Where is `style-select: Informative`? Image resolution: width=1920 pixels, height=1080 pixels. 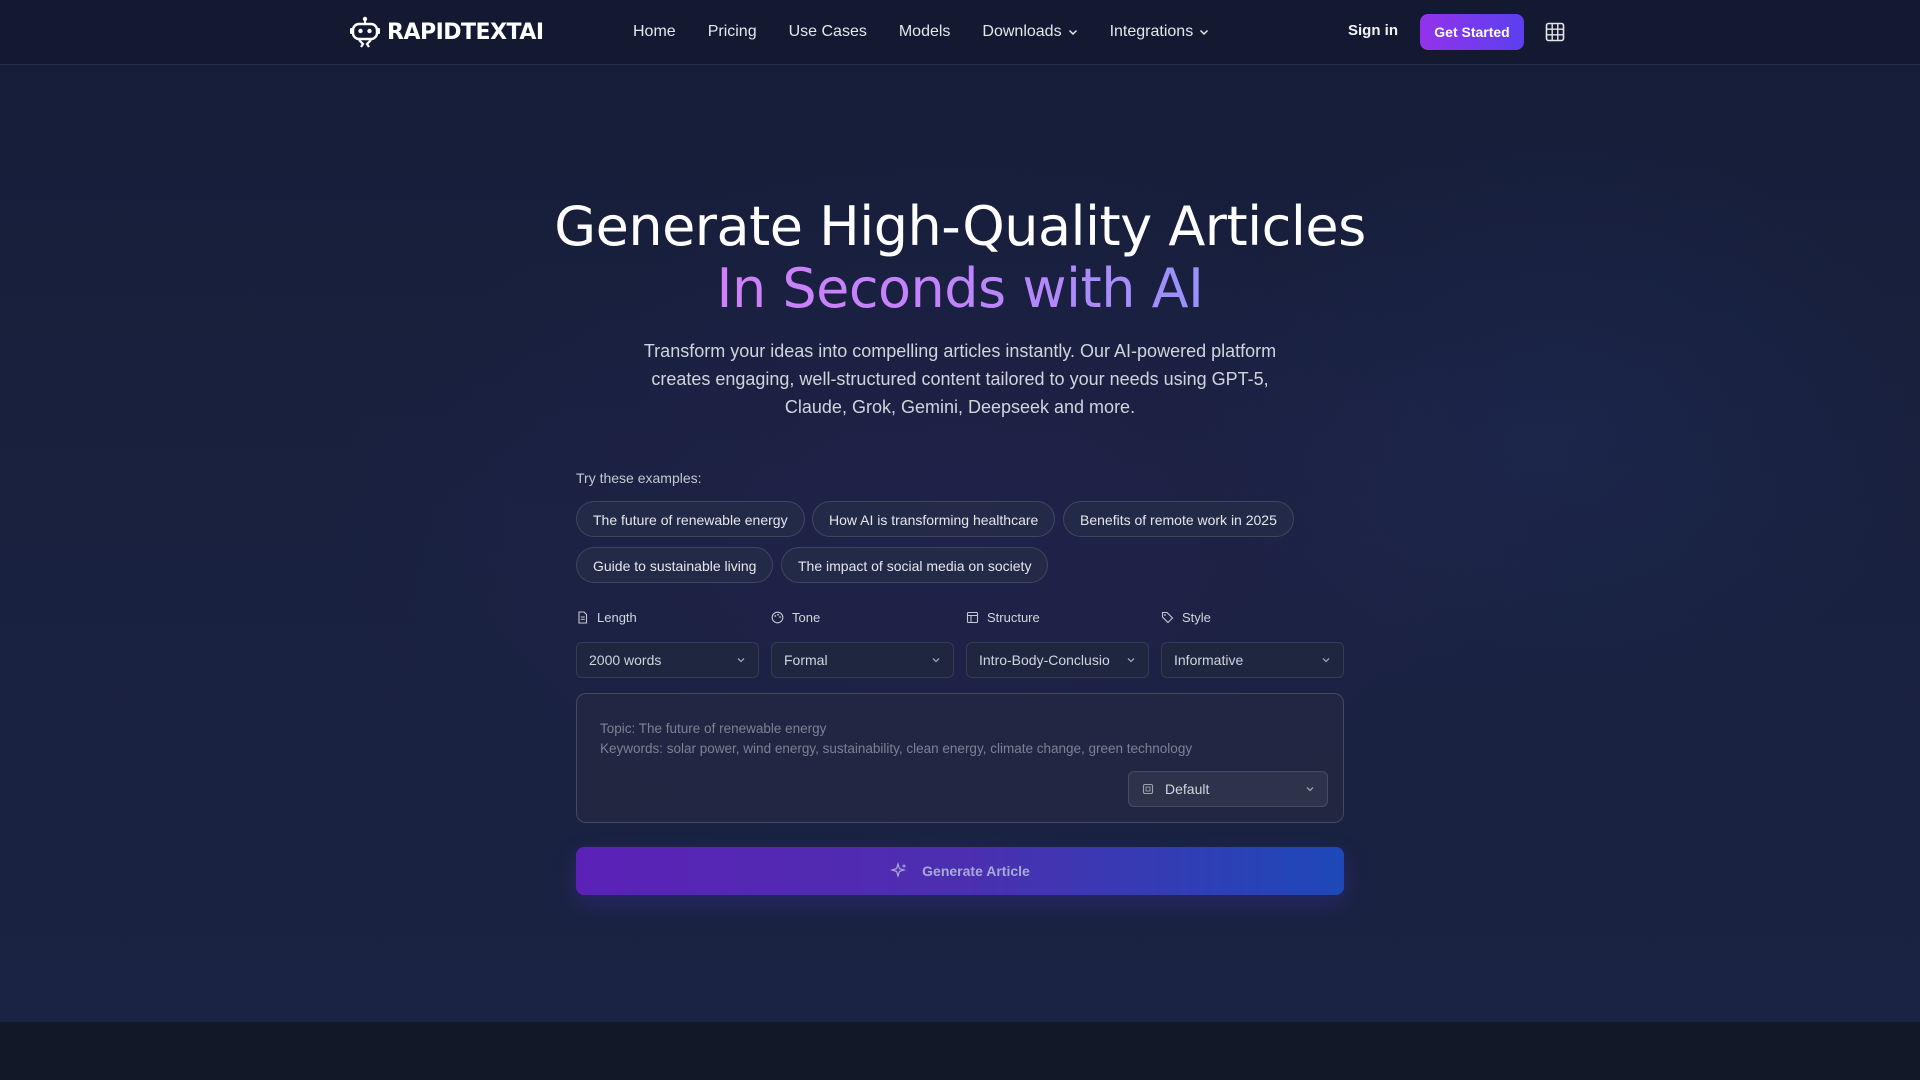
style-select: Informative is located at coordinates (1252, 660).